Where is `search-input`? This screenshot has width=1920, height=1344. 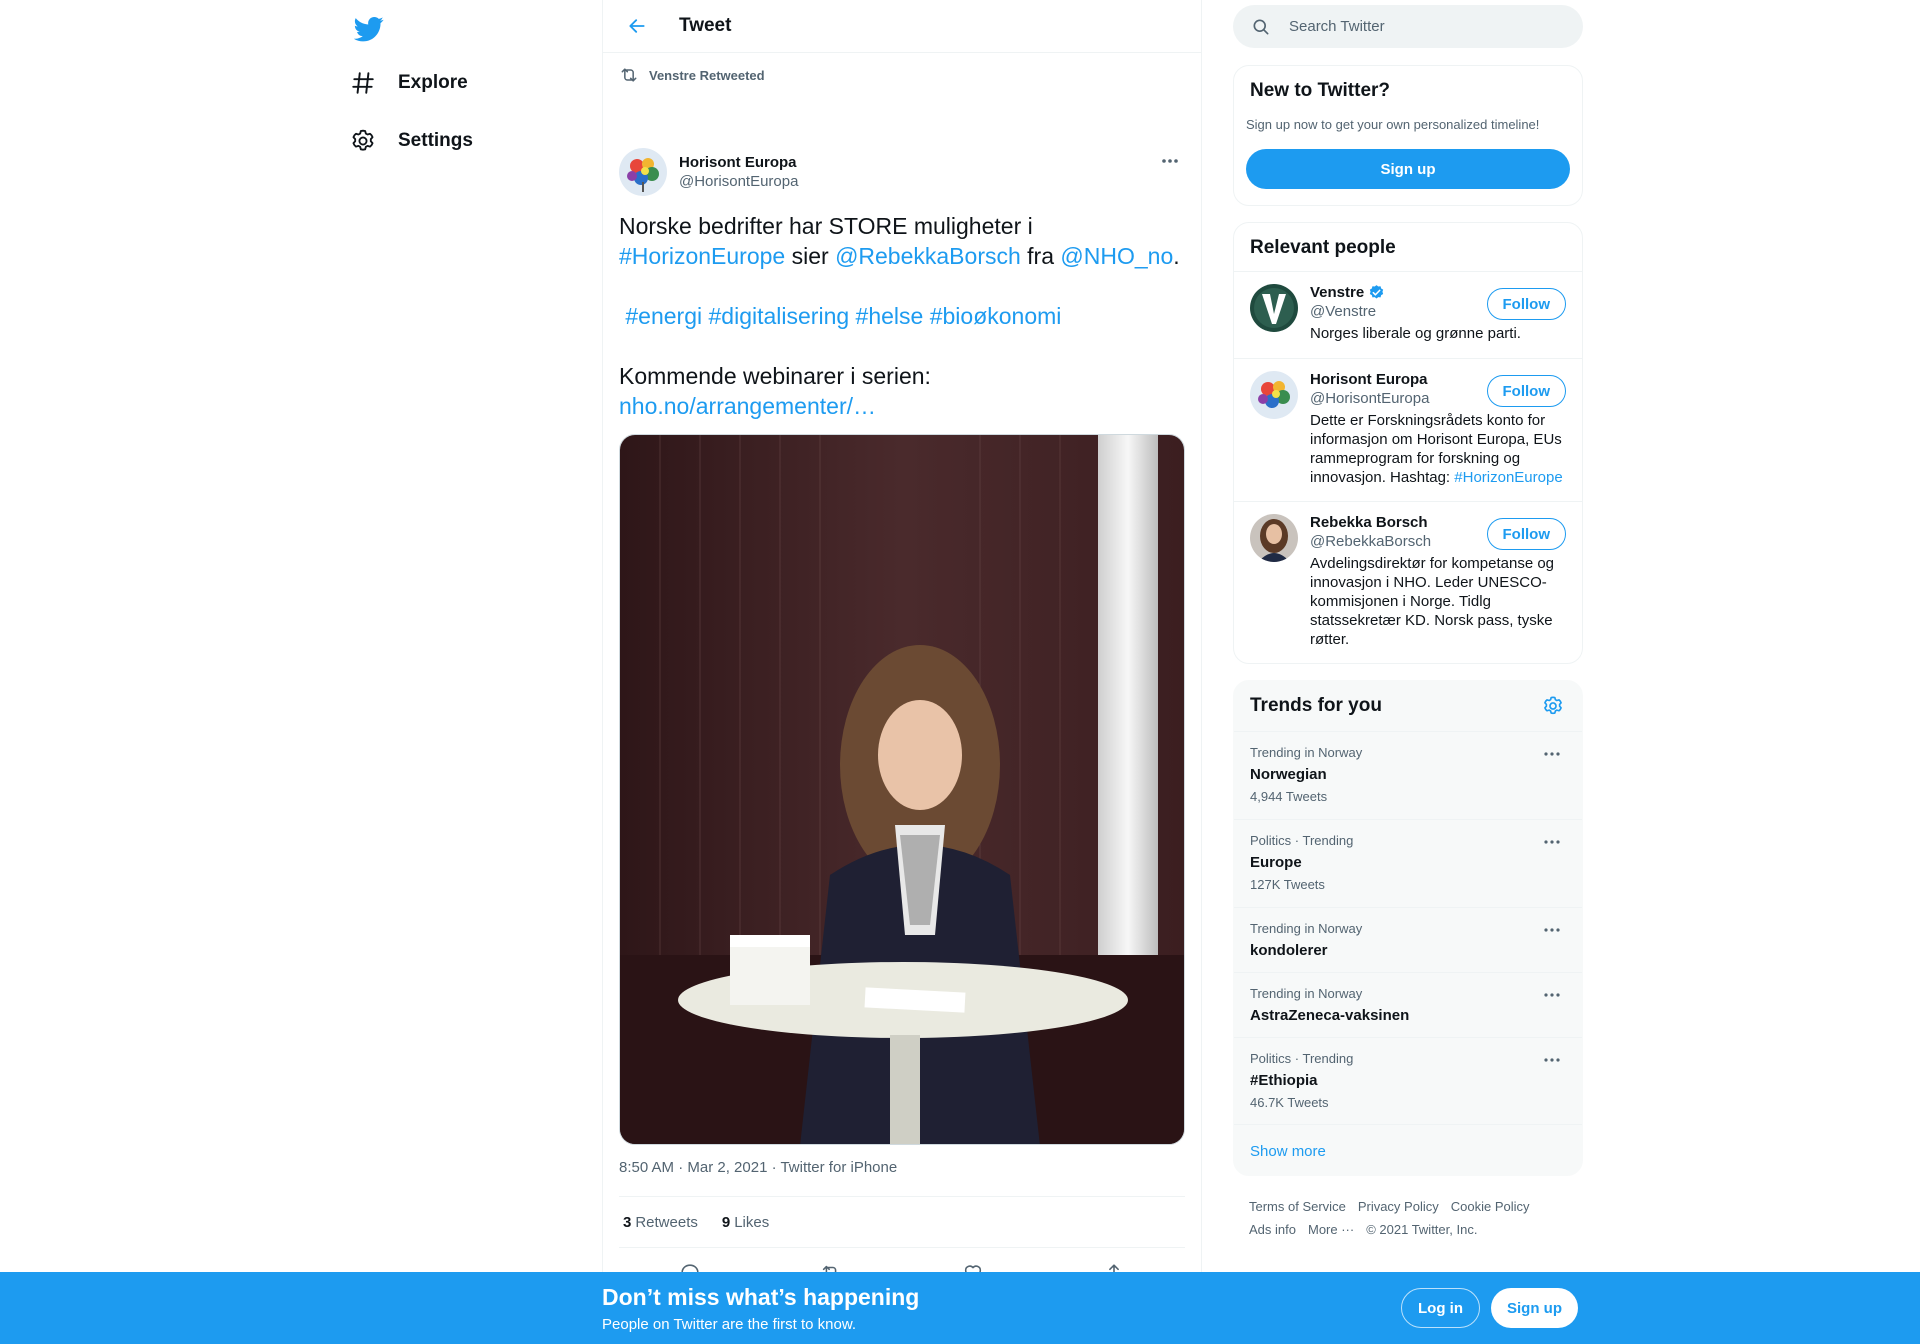
search-input is located at coordinates (1424, 26).